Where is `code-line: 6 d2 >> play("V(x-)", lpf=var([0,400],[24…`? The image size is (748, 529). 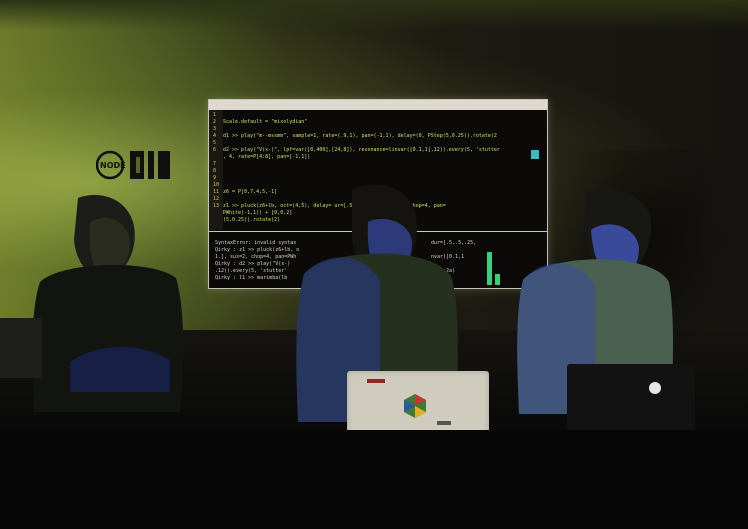 code-line: 6 d2 >> play("V(x-)", lpf=var([0,400],[24… is located at coordinates (356, 150).